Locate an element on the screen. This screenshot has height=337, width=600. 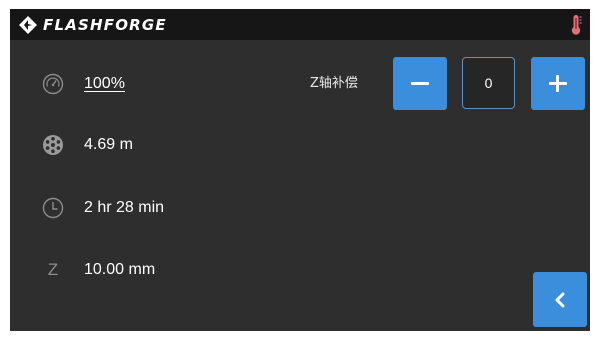
filament-length-row: 4.69 m is located at coordinates (87, 145).